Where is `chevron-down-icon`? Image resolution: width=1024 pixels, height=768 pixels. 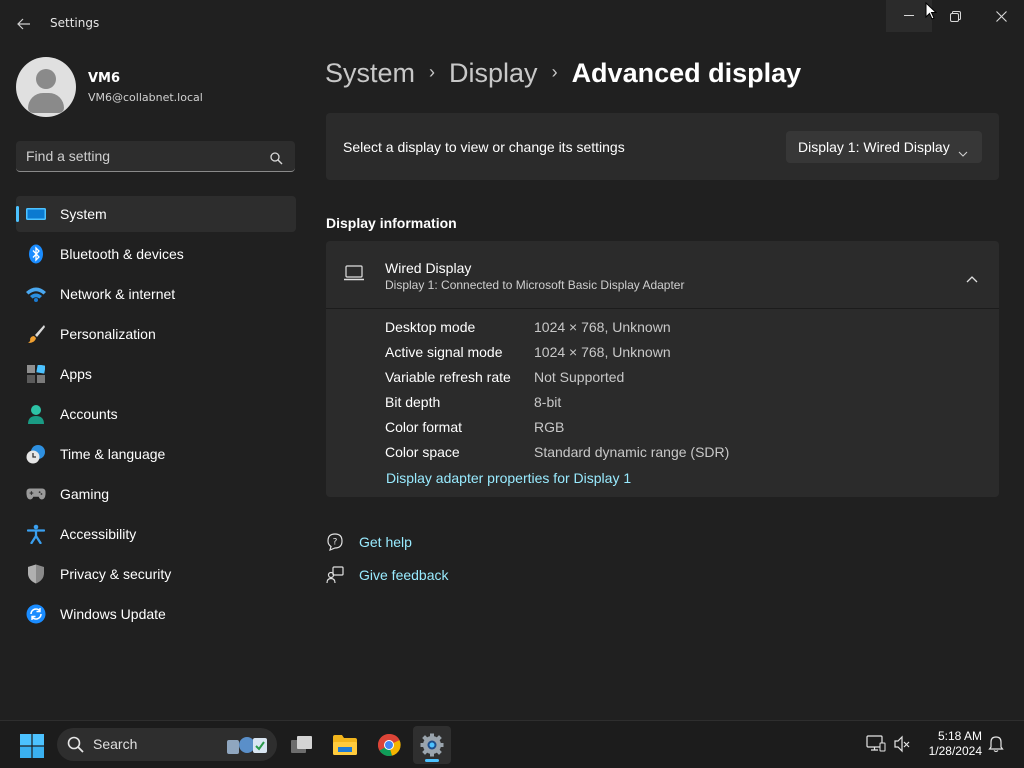
chevron-down-icon is located at coordinates (963, 151).